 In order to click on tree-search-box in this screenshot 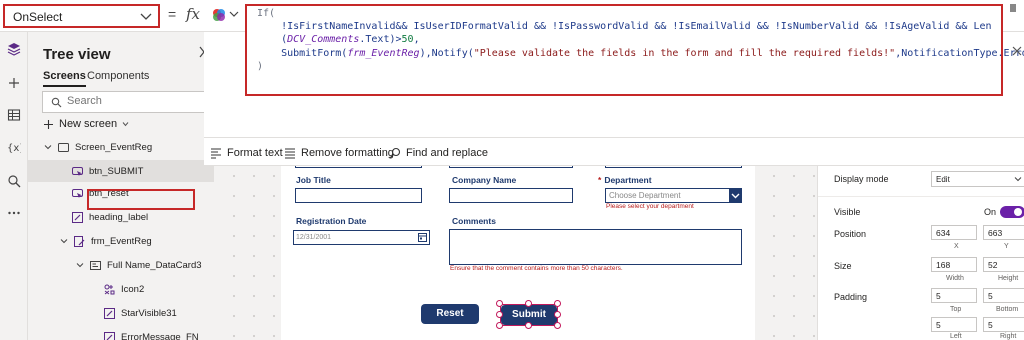, I will do `click(133, 102)`.